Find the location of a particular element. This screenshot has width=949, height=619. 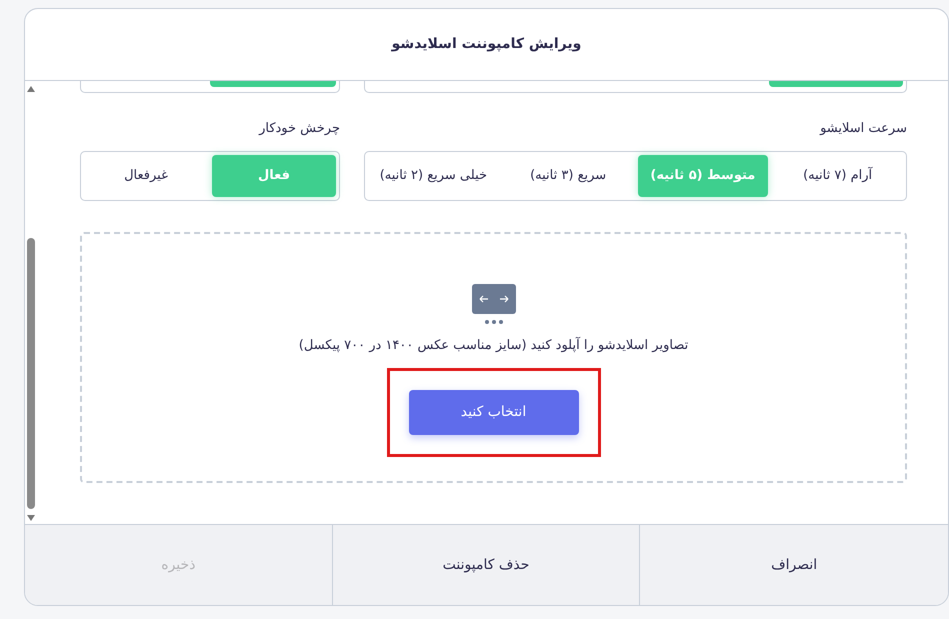

field-label: چرخش خودکار is located at coordinates (299, 129).